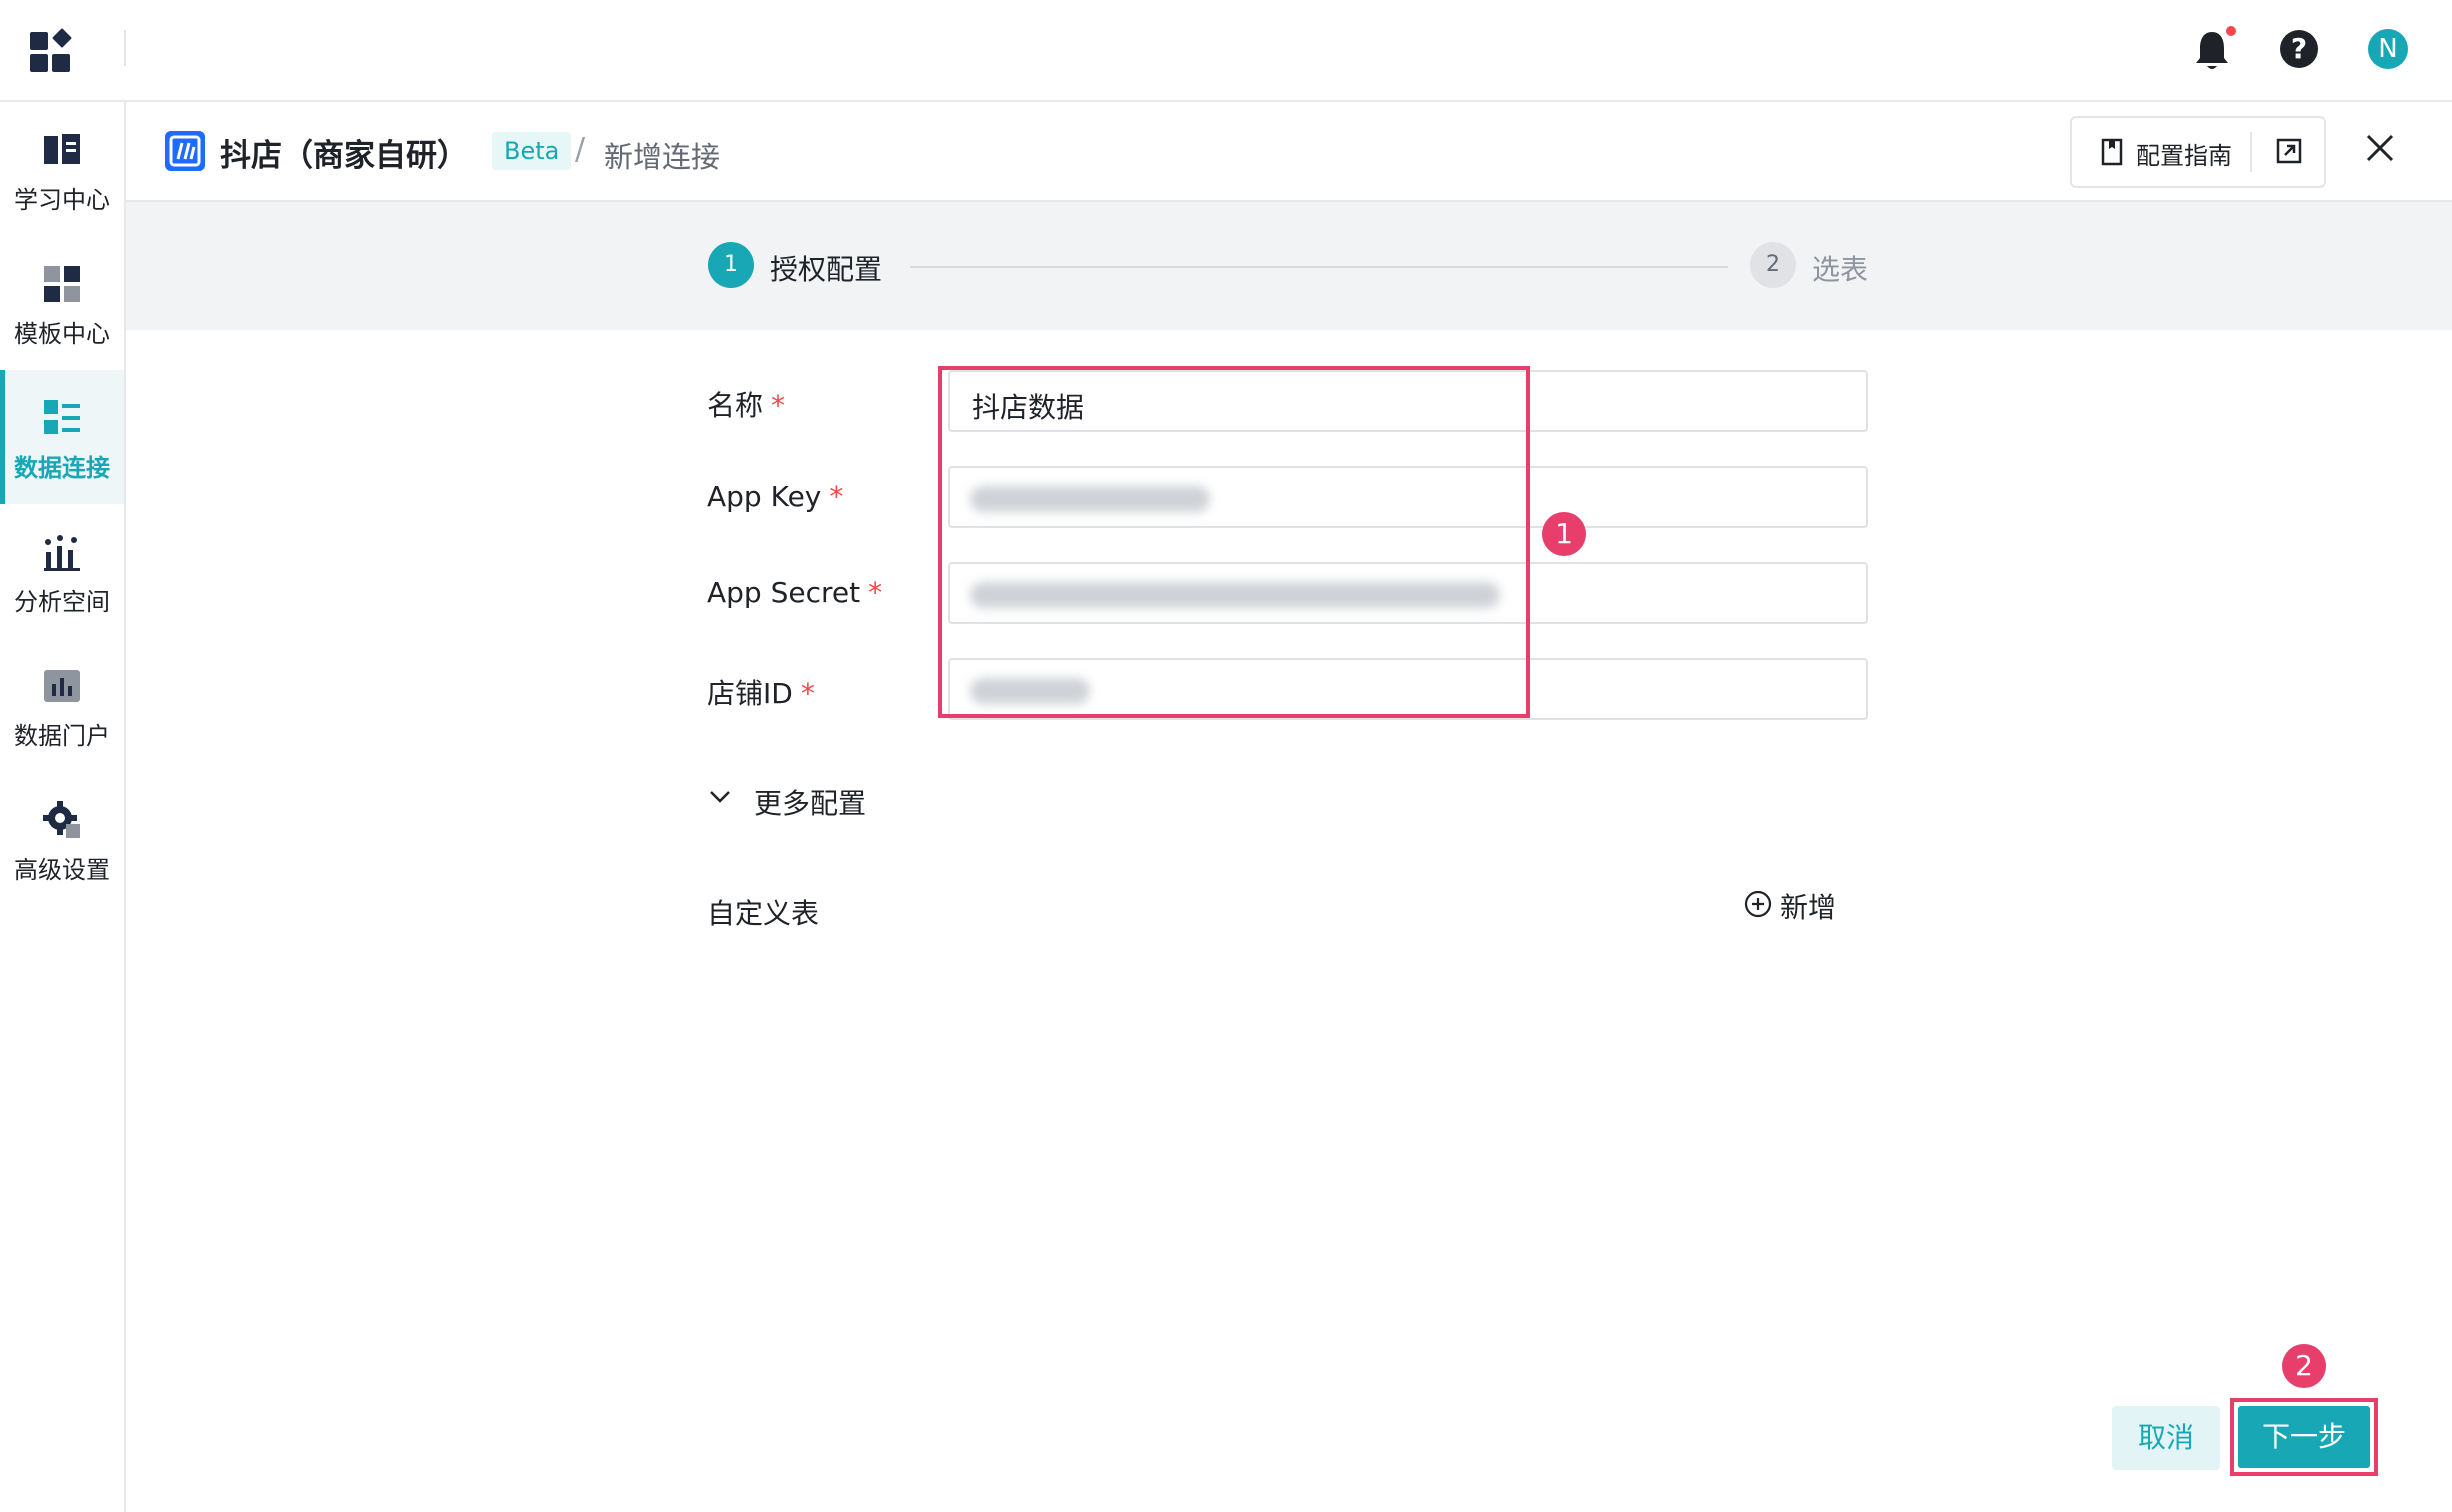  What do you see at coordinates (2251, 152) in the screenshot?
I see `button-divider` at bounding box center [2251, 152].